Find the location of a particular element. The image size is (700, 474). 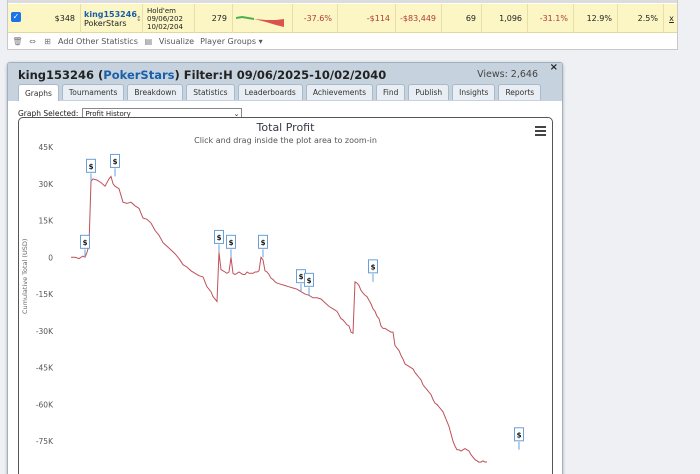

pct3-cell: 12.9% is located at coordinates (596, 18).